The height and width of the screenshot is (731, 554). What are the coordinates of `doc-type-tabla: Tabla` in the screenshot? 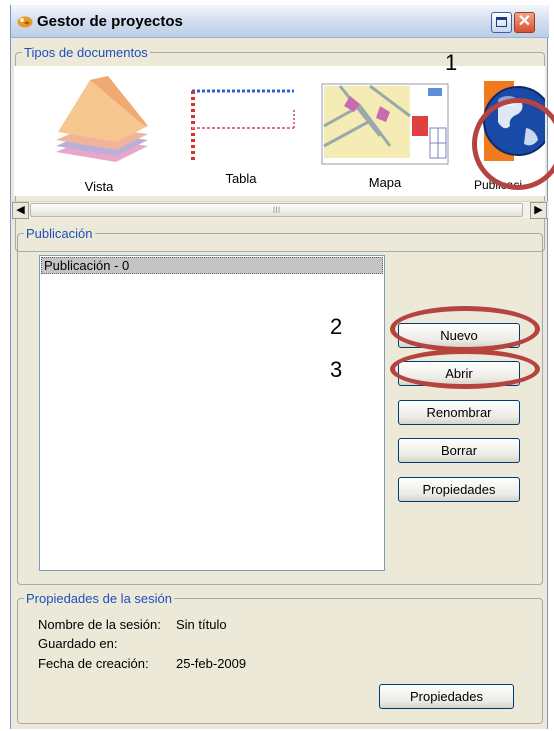 It's located at (241, 131).